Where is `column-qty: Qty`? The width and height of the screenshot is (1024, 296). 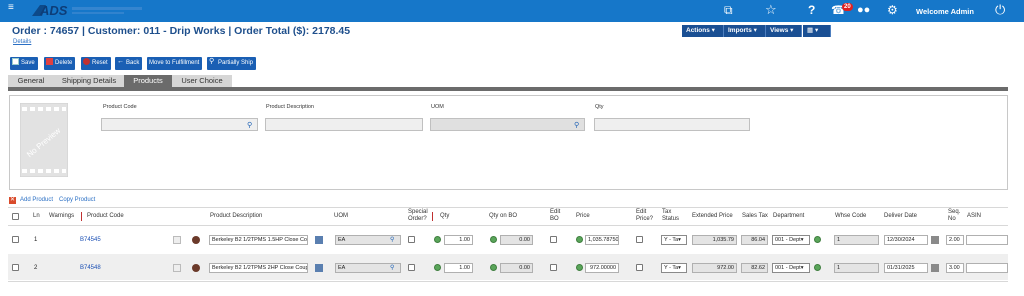 column-qty: Qty is located at coordinates (445, 216).